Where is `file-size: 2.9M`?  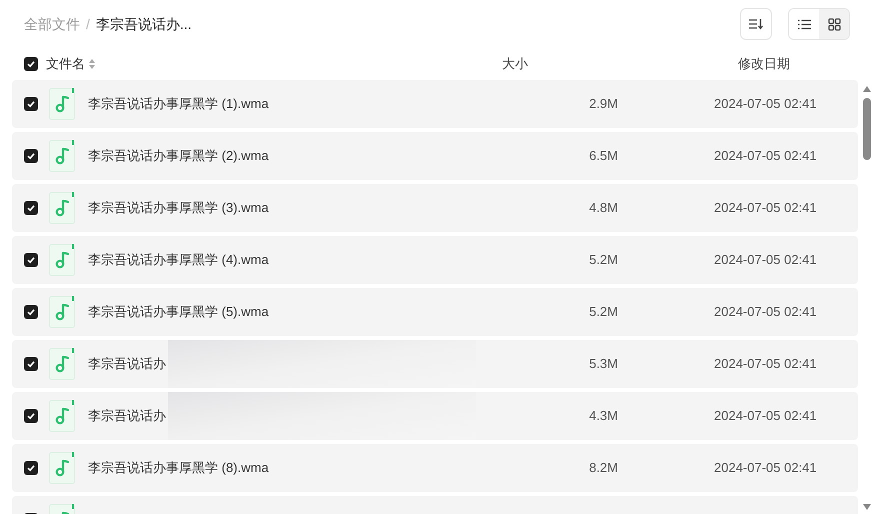
file-size: 2.9M is located at coordinates (603, 104).